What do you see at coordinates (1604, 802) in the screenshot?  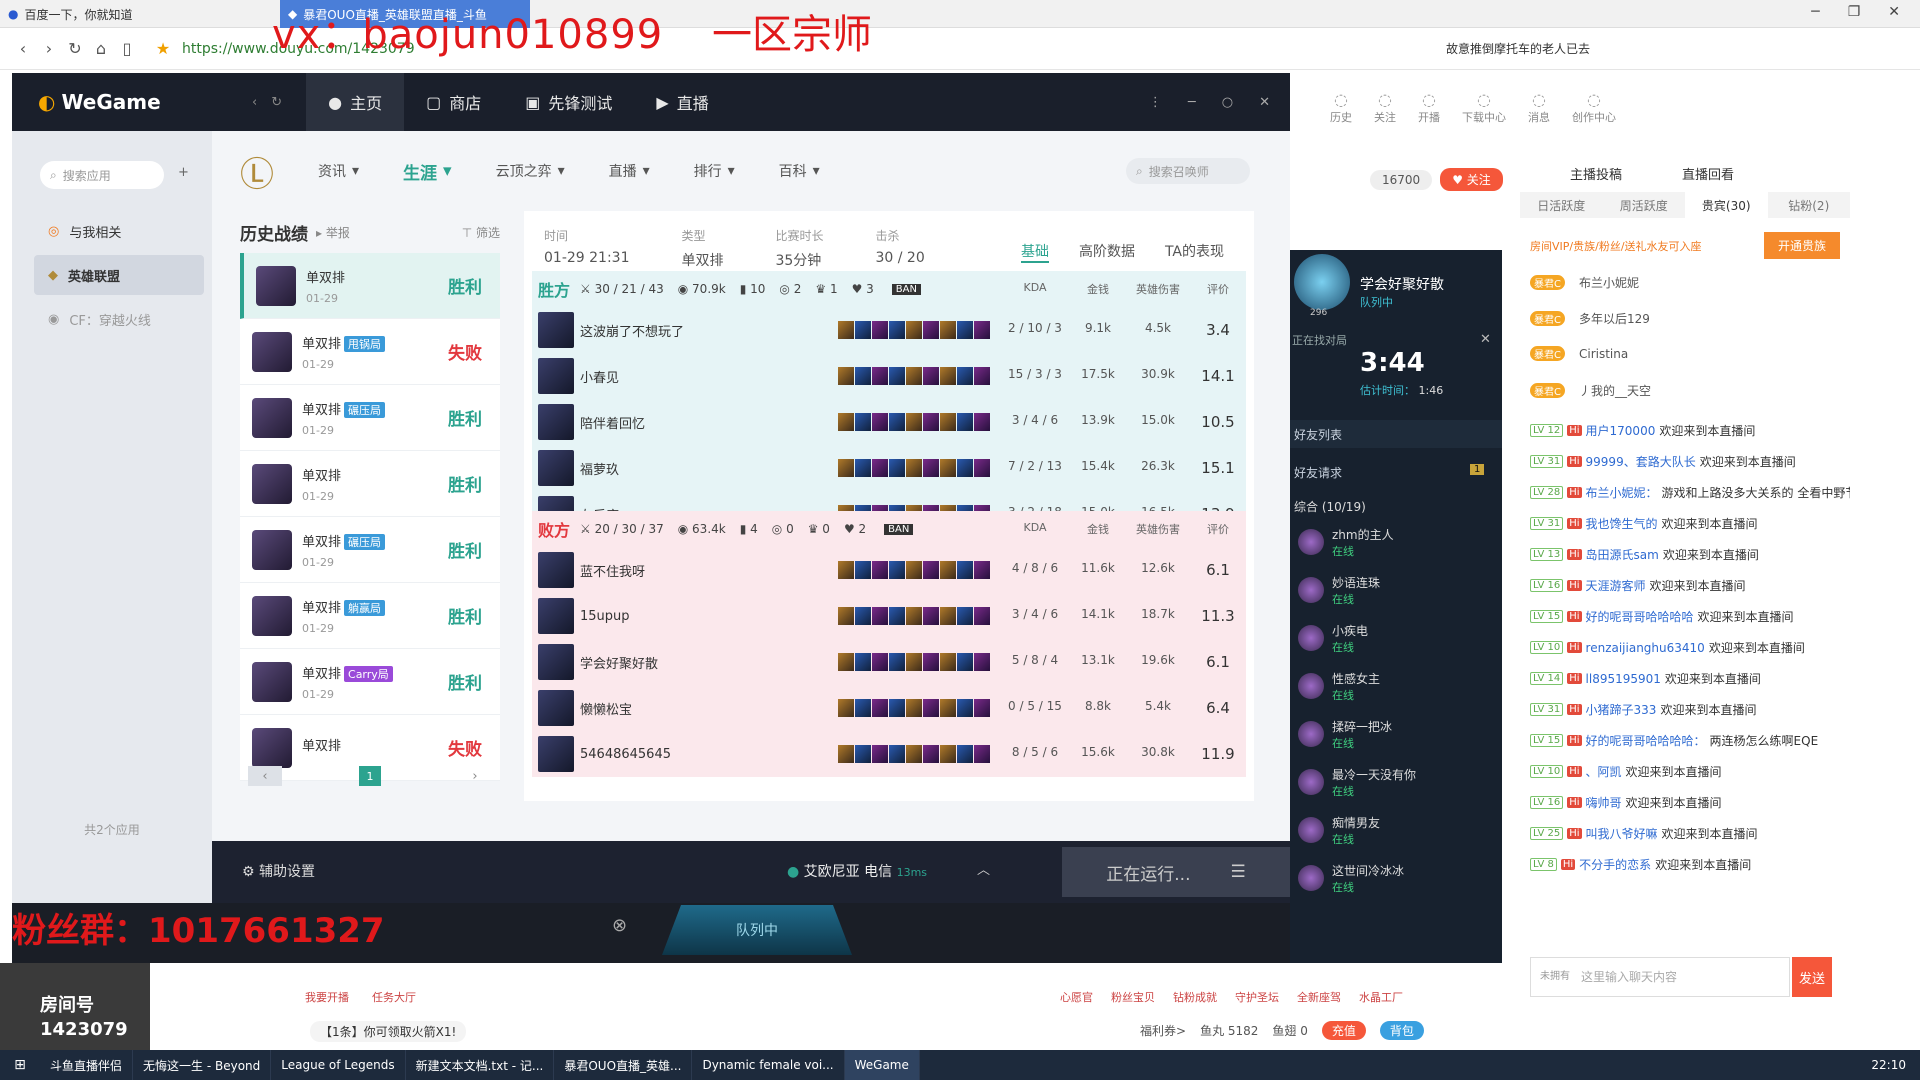 I see `chat-username: 嗨帅哥` at bounding box center [1604, 802].